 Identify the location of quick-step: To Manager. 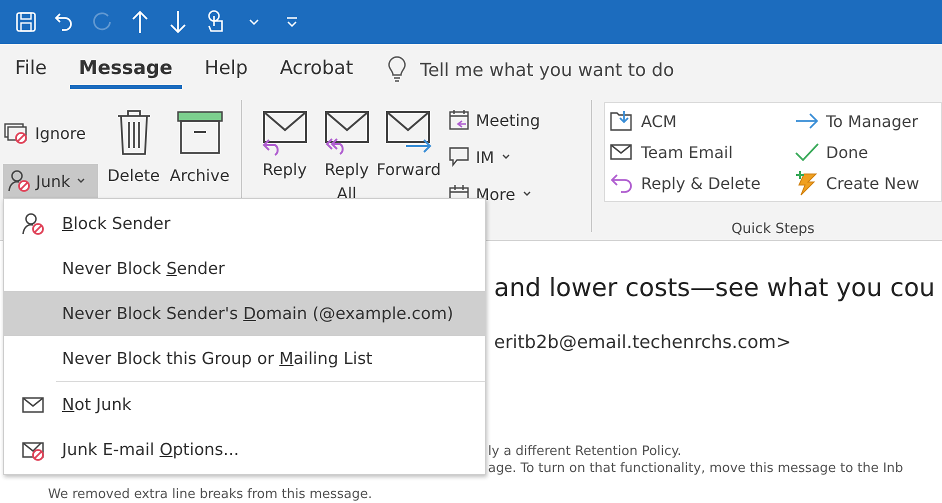
(865, 121).